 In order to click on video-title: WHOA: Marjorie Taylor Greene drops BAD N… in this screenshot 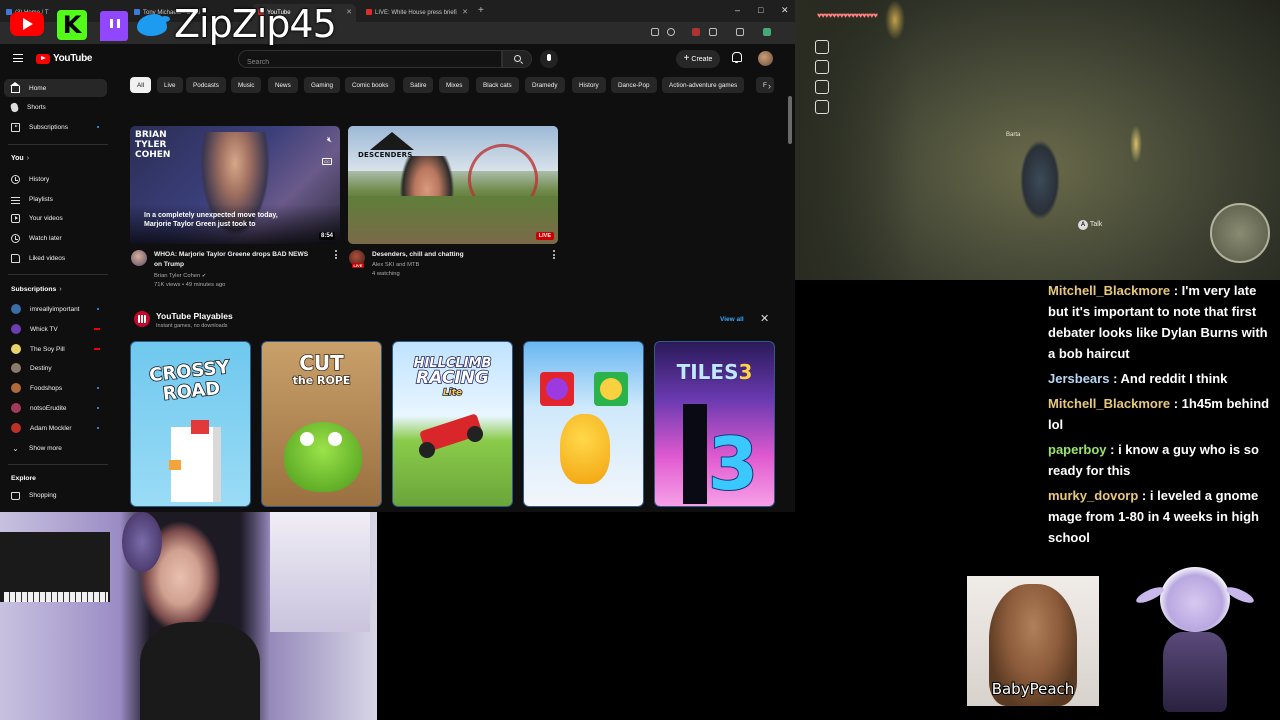, I will do `click(241, 260)`.